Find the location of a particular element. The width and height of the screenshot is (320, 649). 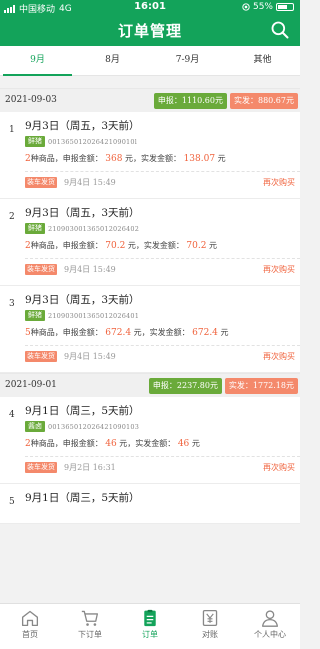

order-index: 1 is located at coordinates (12, 130).